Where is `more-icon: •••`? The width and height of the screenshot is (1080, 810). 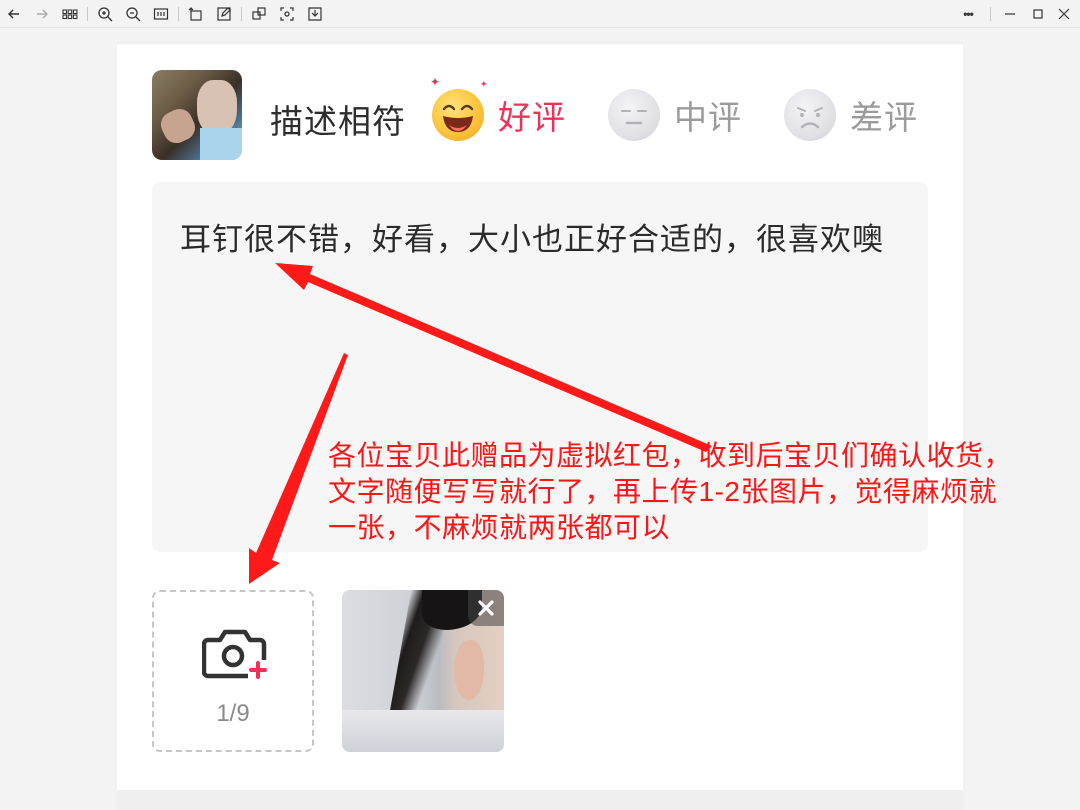
more-icon: ••• is located at coordinates (968, 14).